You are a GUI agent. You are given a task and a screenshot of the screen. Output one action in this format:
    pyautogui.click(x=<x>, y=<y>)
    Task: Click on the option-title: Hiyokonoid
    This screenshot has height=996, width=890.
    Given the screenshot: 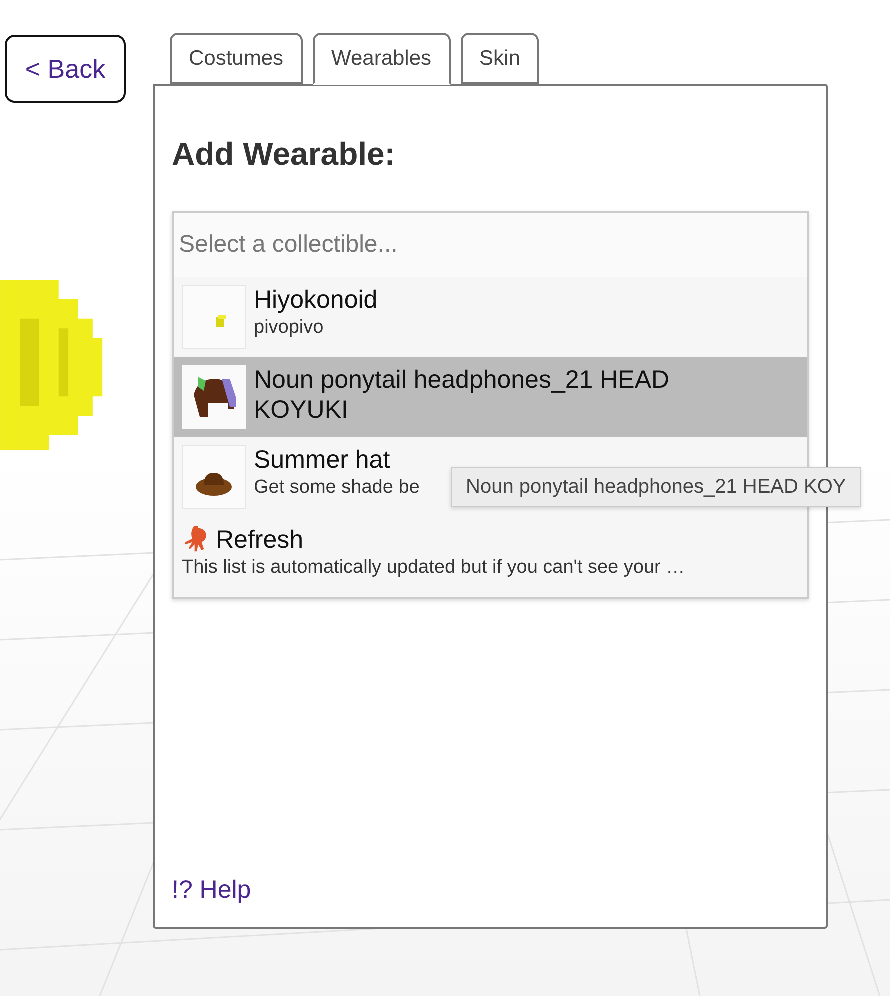 What is the action you would take?
    pyautogui.click(x=316, y=300)
    